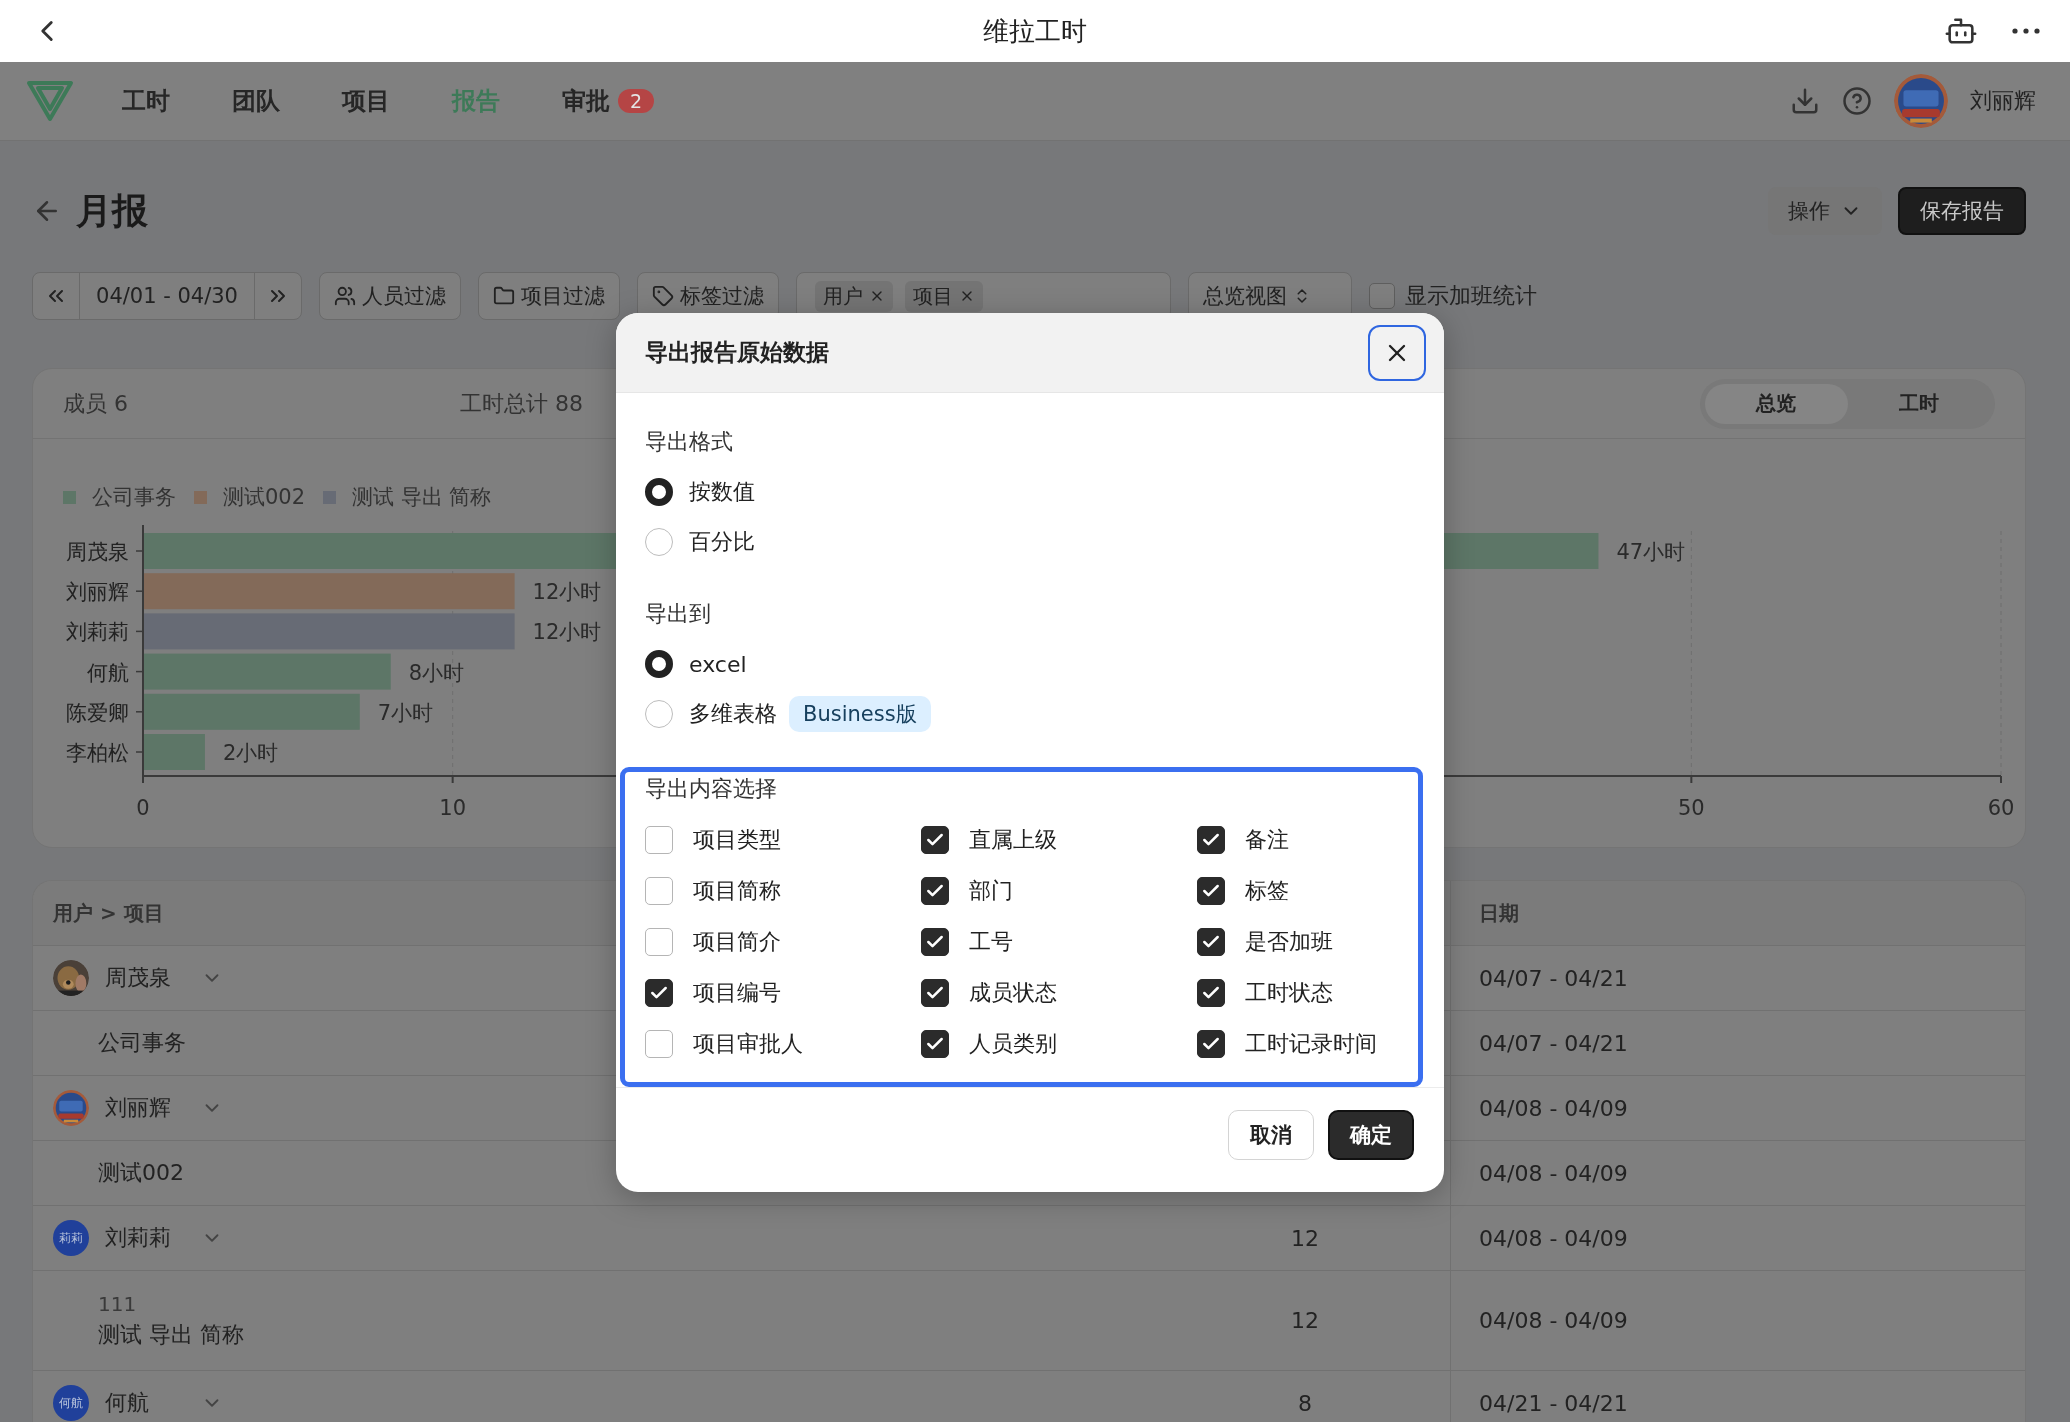  What do you see at coordinates (1691, 808) in the screenshot?
I see `tick-label: 50` at bounding box center [1691, 808].